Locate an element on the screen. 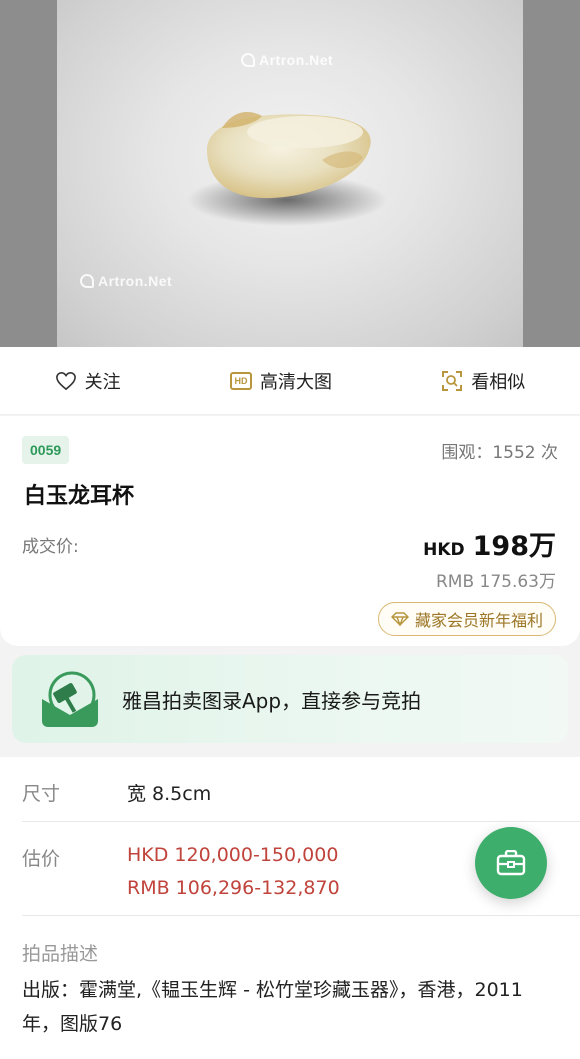 The image size is (580, 1059). hd-icon: HD is located at coordinates (240, 380).